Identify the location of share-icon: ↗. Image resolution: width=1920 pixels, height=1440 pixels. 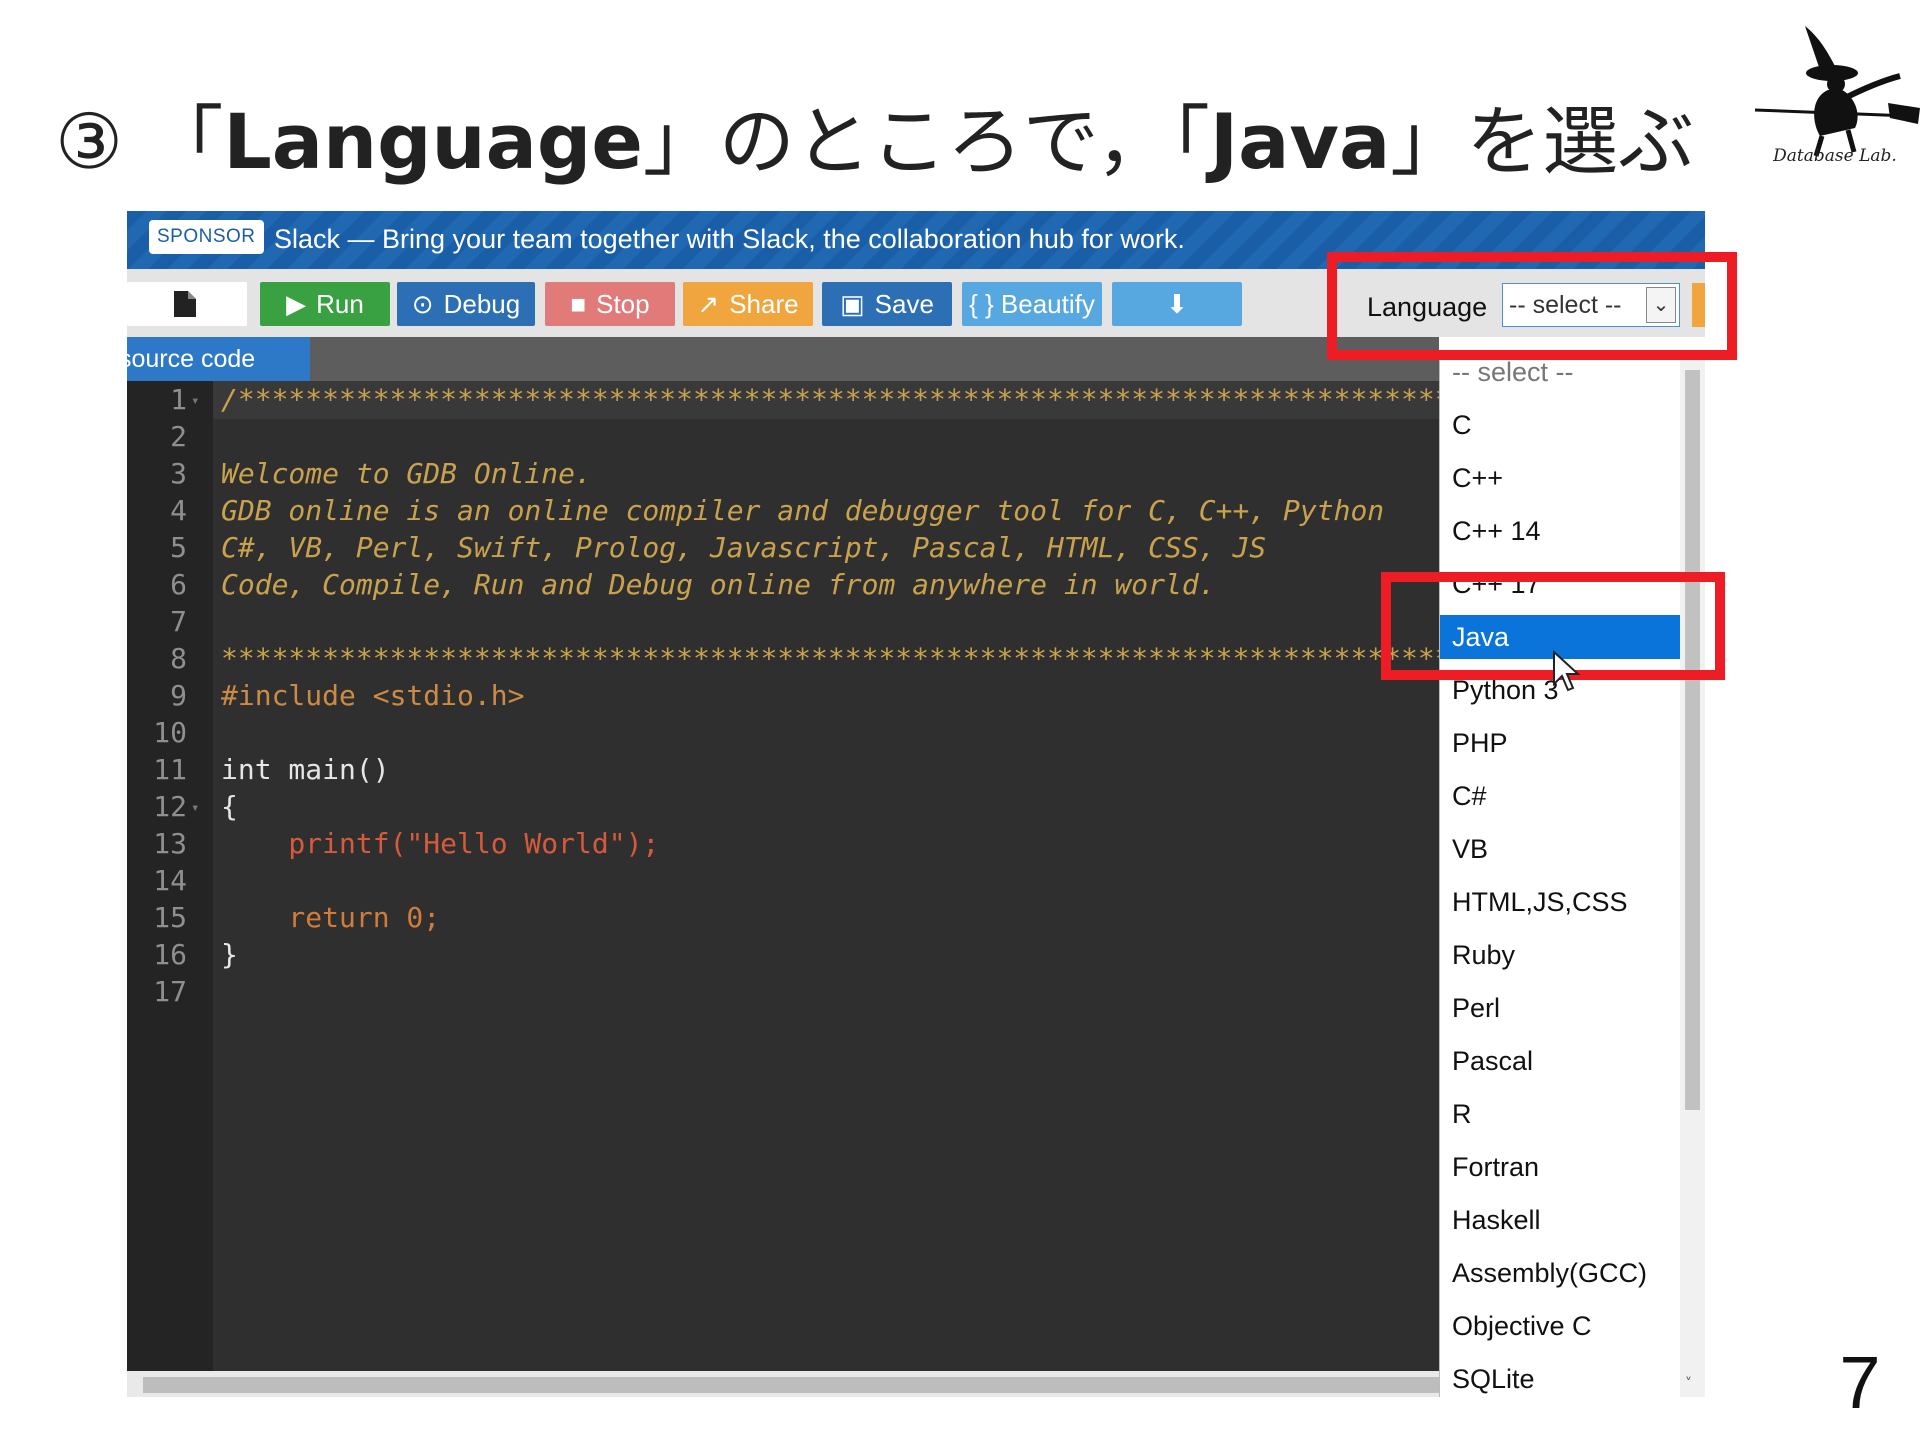
(708, 304).